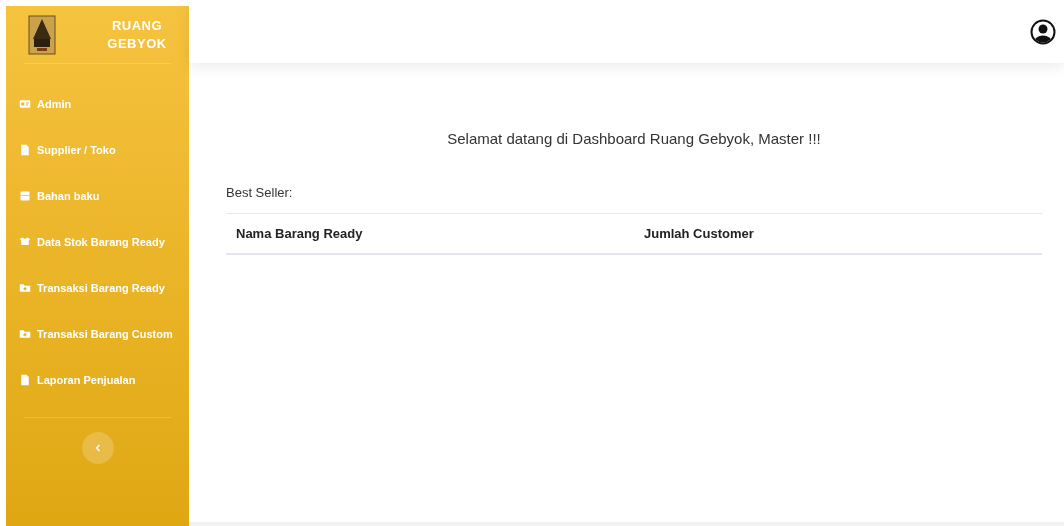 This screenshot has width=1064, height=526. Describe the element at coordinates (95, 380) in the screenshot. I see `sidebar-item: Laporan Penjualan` at that location.